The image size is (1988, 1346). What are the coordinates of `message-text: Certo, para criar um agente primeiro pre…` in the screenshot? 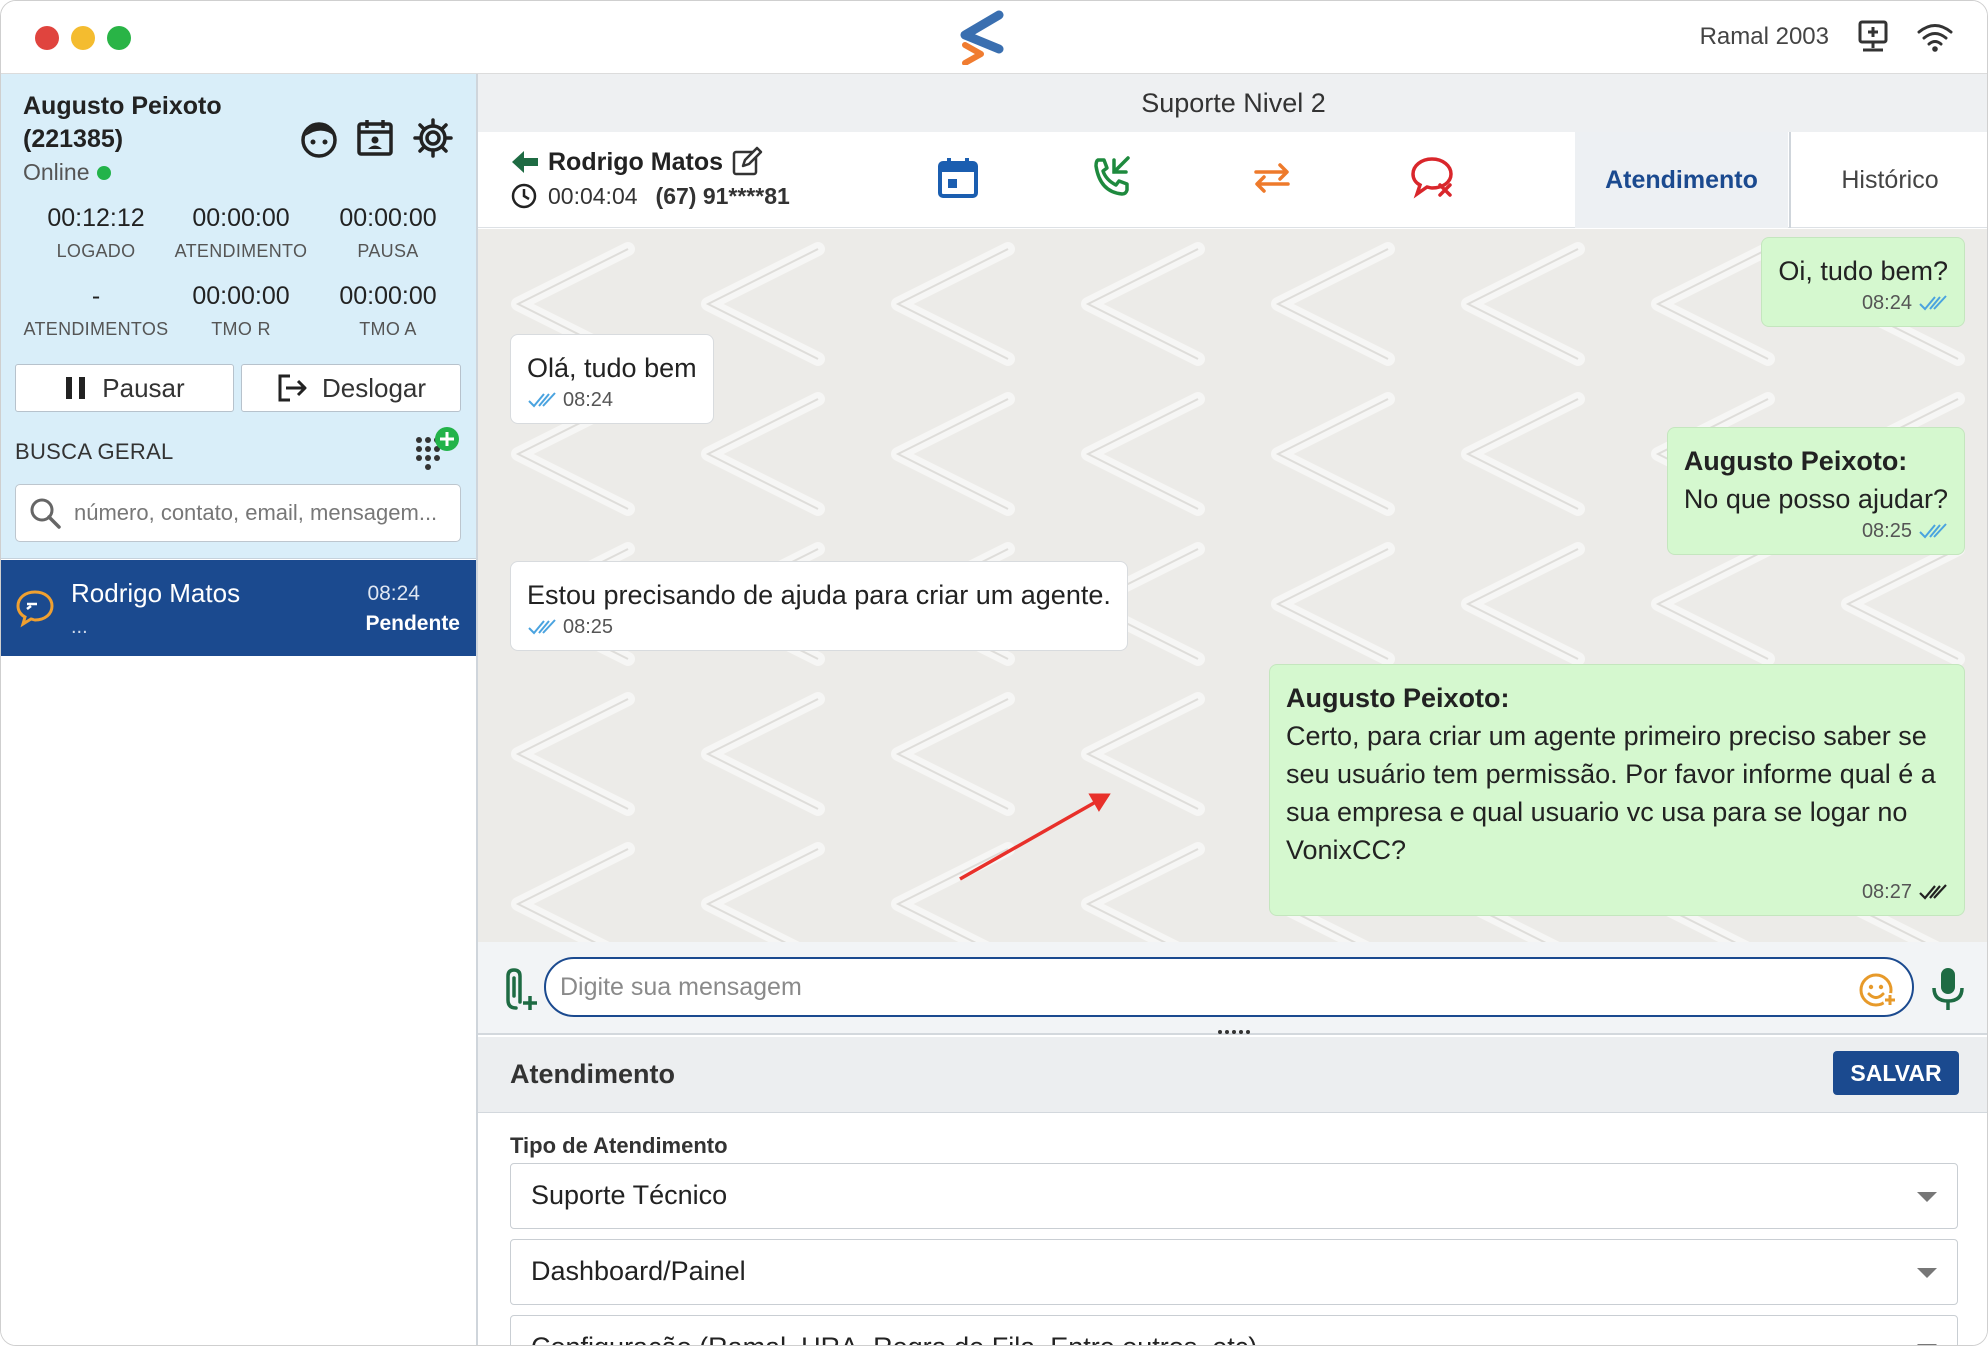 It's located at (1611, 793).